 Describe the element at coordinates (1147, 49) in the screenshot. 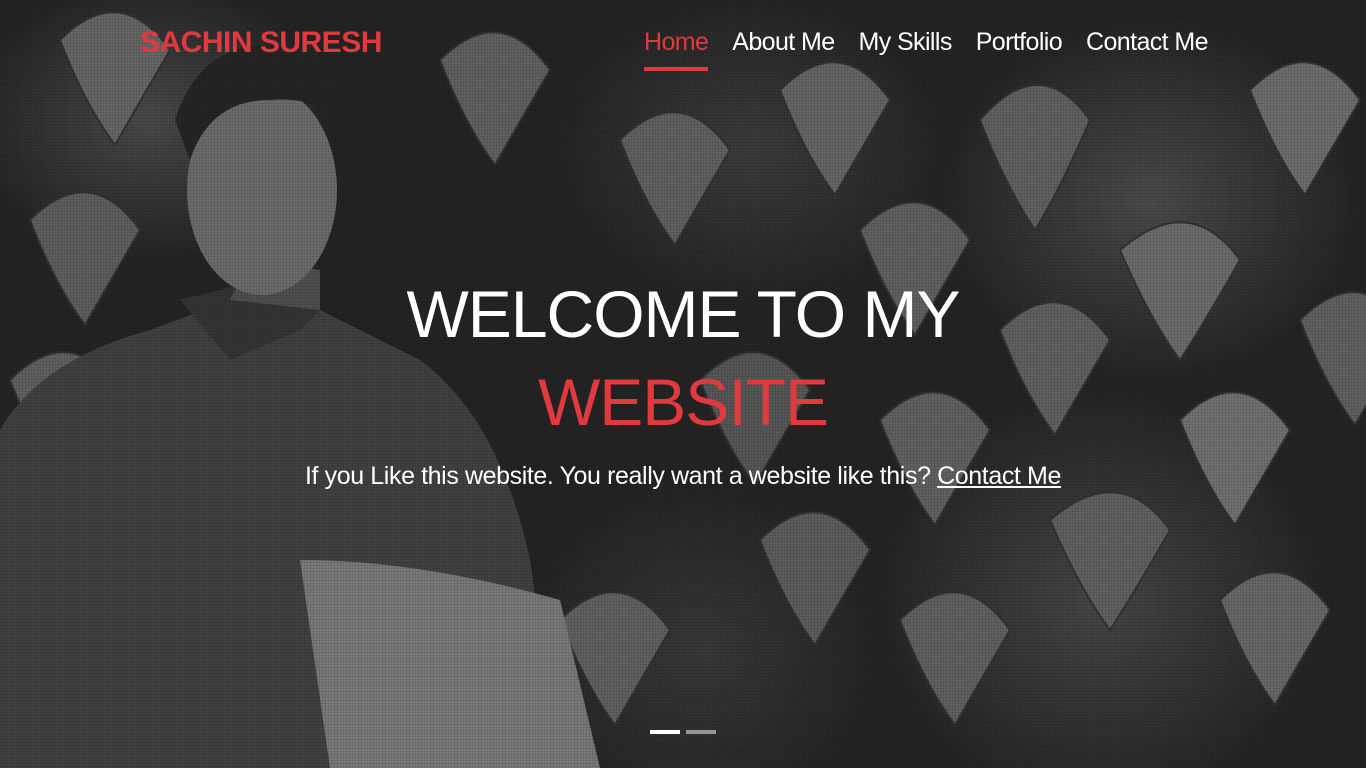

I see `nav-item-contact-me: Contact Me` at that location.